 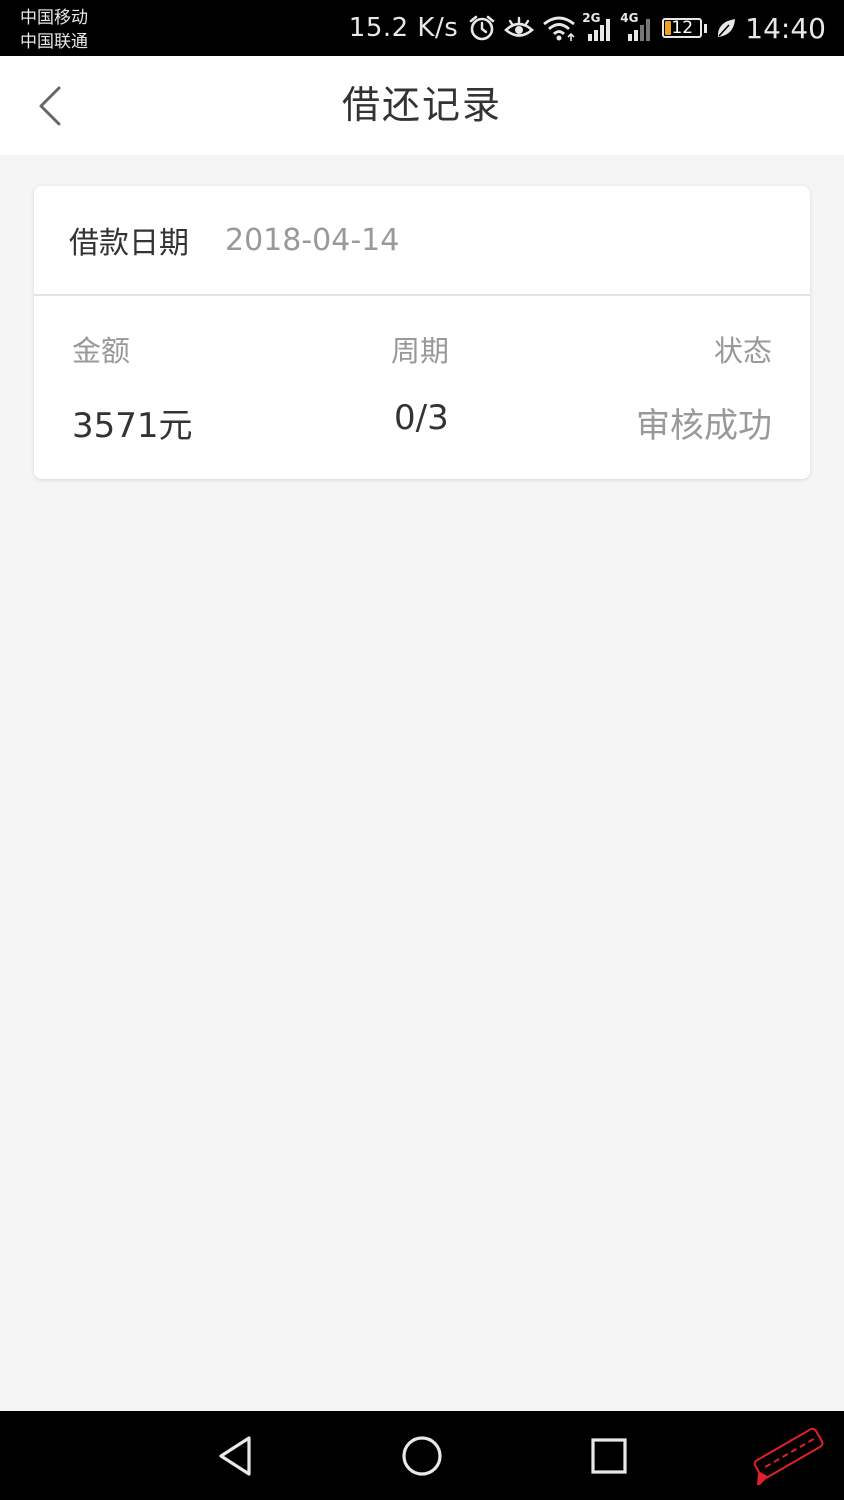 I want to click on app-header: 借还记录, so click(x=422, y=105).